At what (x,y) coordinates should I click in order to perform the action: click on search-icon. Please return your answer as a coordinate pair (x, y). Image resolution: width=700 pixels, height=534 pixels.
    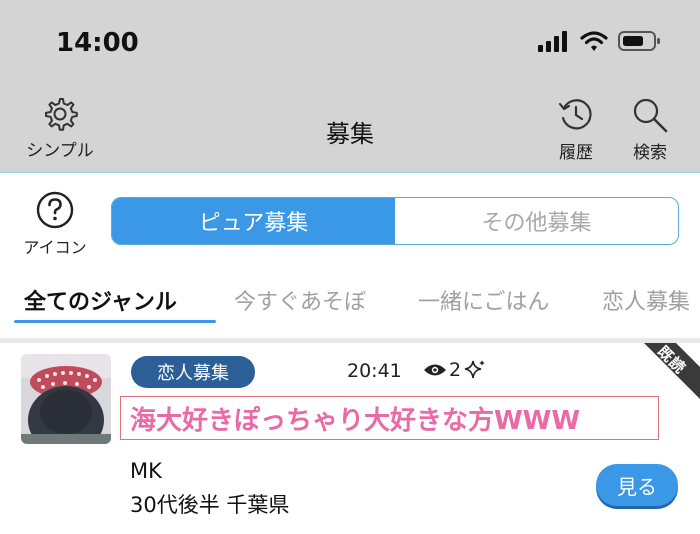
    Looking at the image, I should click on (650, 115).